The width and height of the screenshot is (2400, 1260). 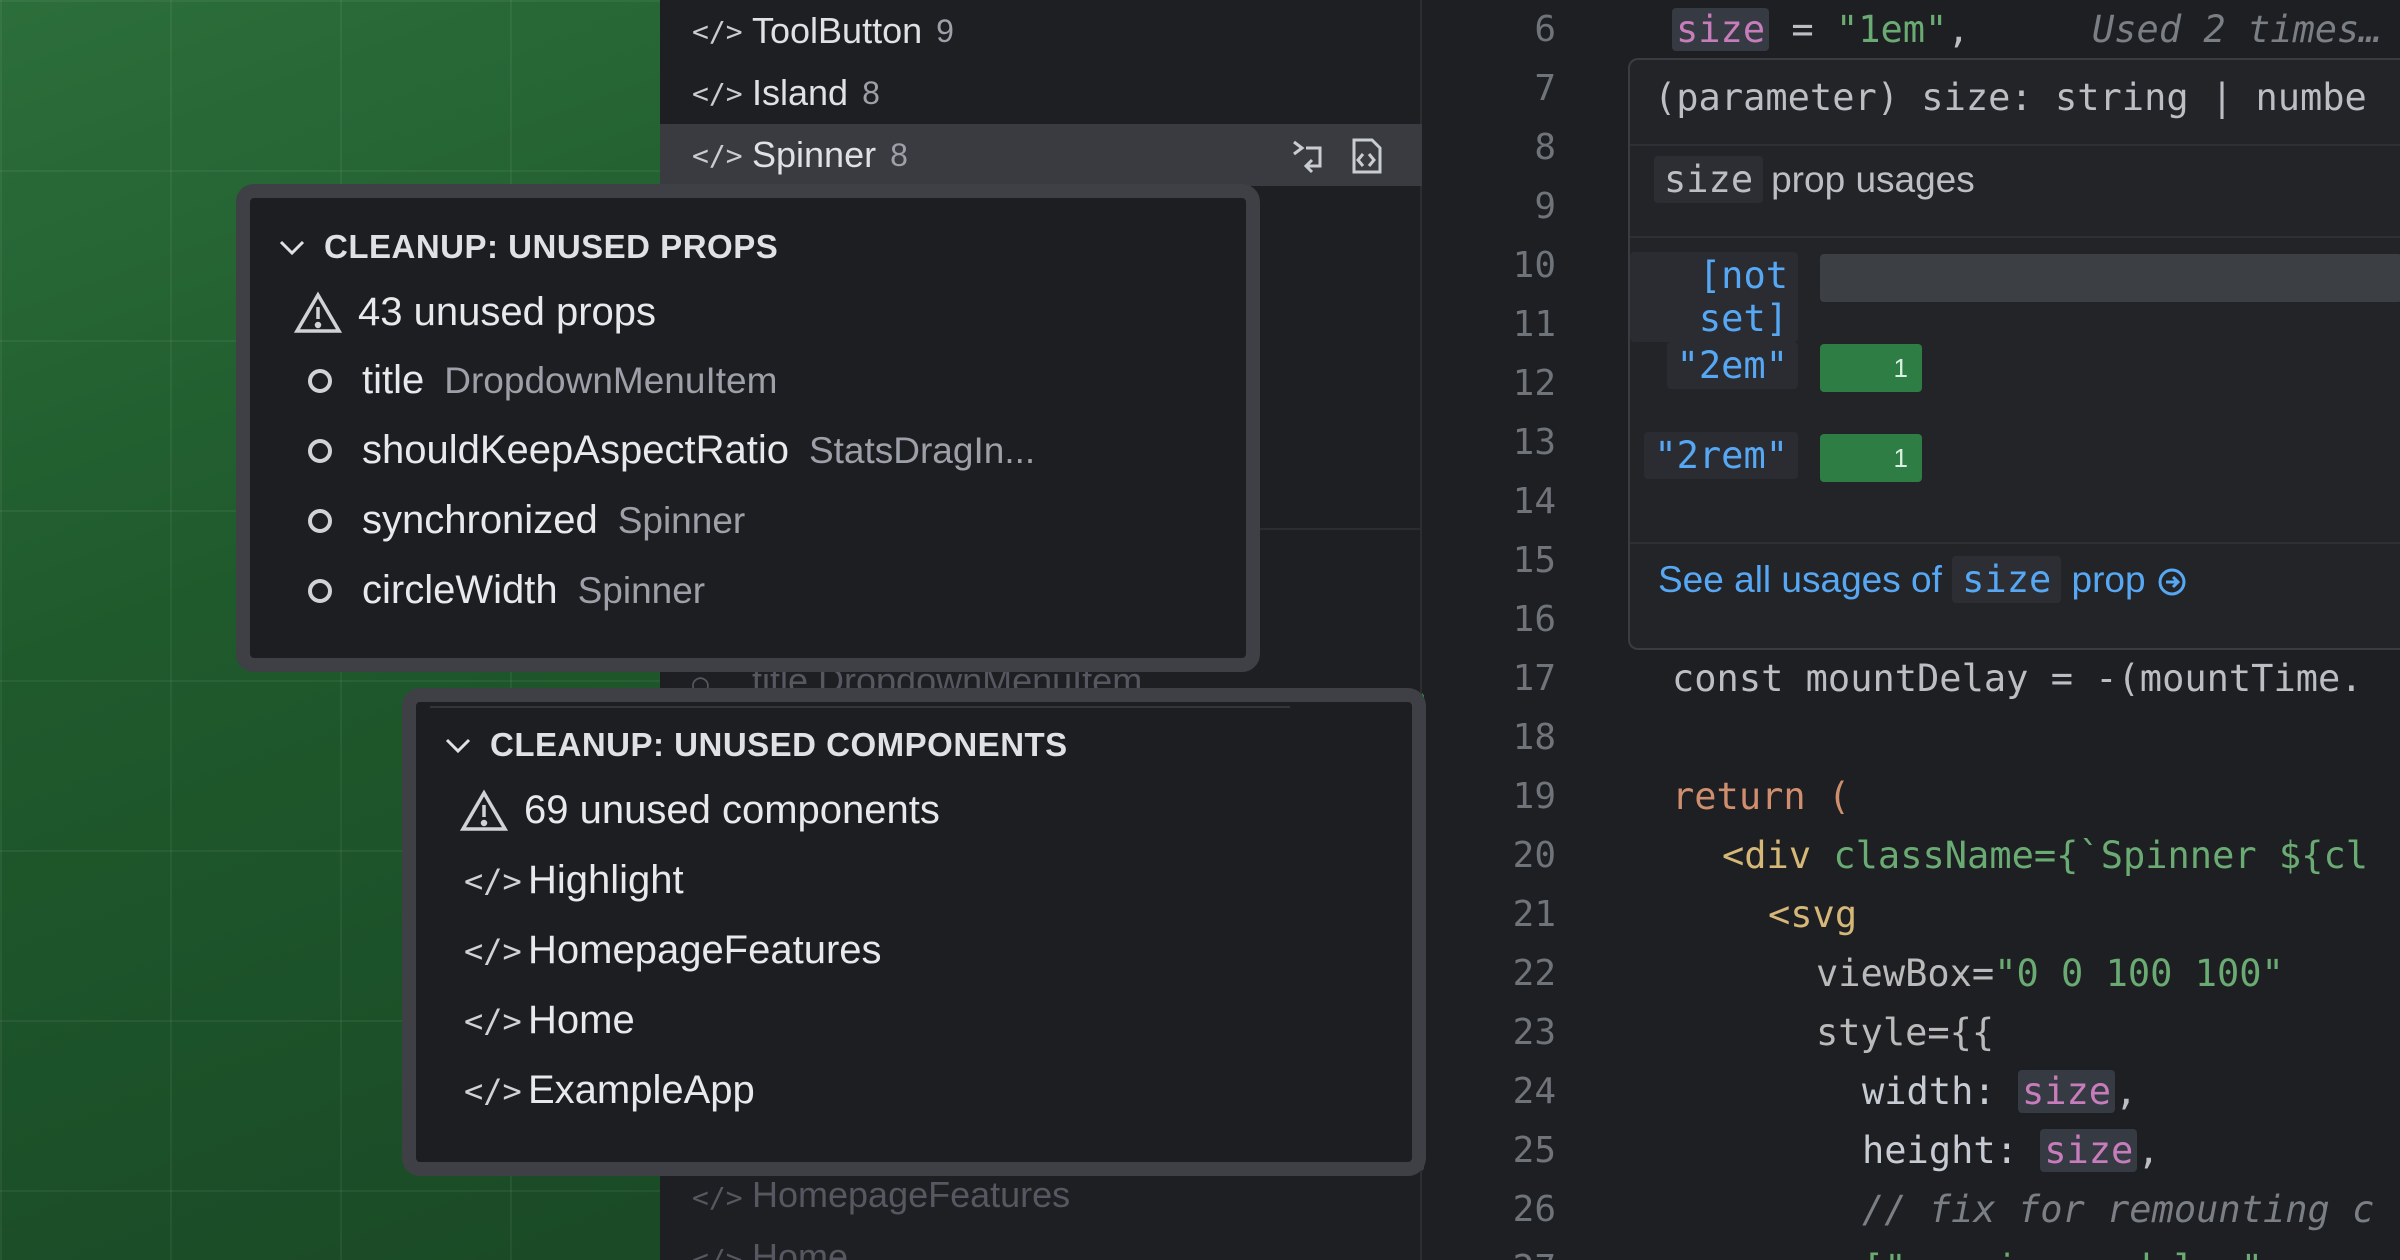 What do you see at coordinates (770, 1248) in the screenshot?
I see `ghost-row: </> Home` at bounding box center [770, 1248].